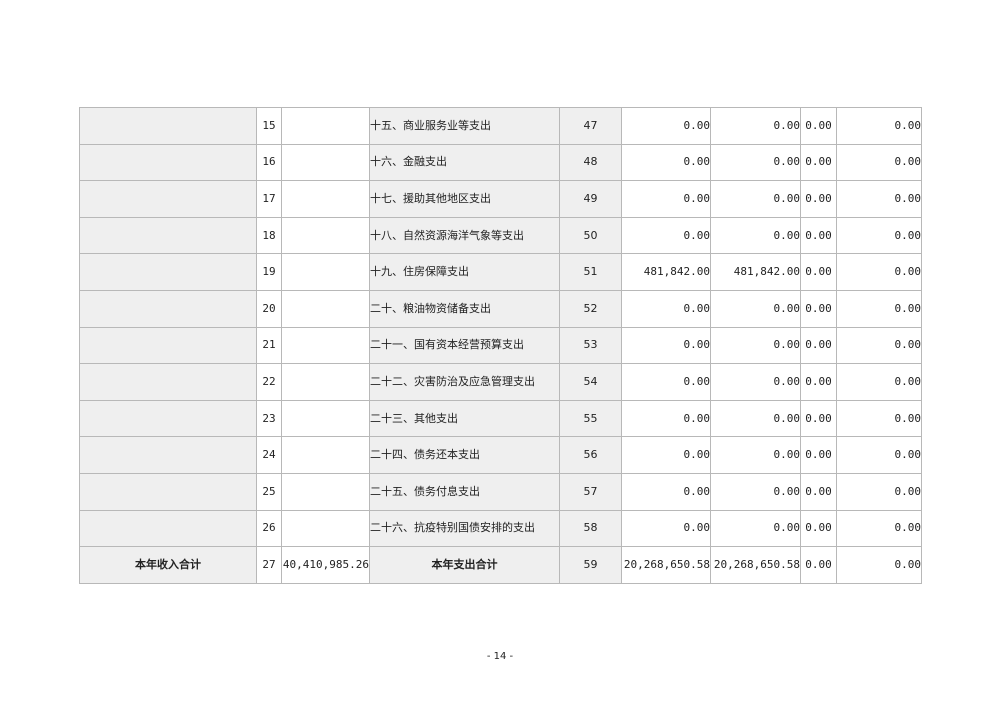 The width and height of the screenshot is (1000, 706). What do you see at coordinates (269, 272) in the screenshot?
I see `row-seq: 19` at bounding box center [269, 272].